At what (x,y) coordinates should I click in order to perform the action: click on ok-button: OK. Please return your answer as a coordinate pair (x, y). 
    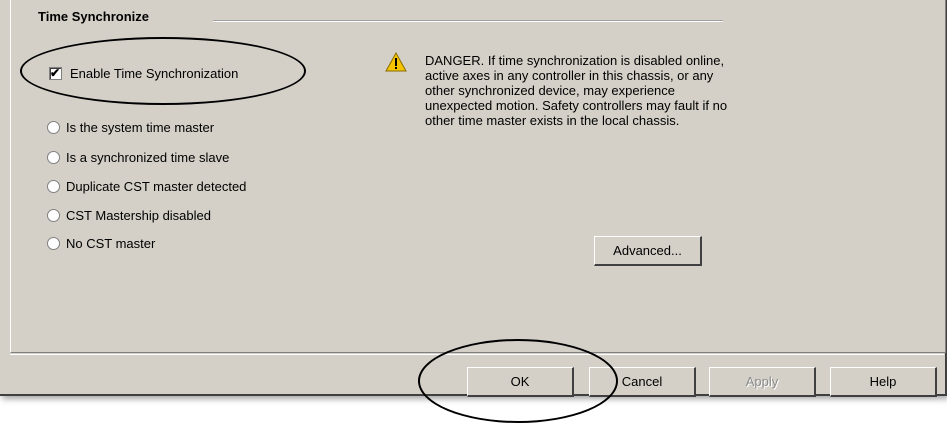
    Looking at the image, I should click on (520, 382).